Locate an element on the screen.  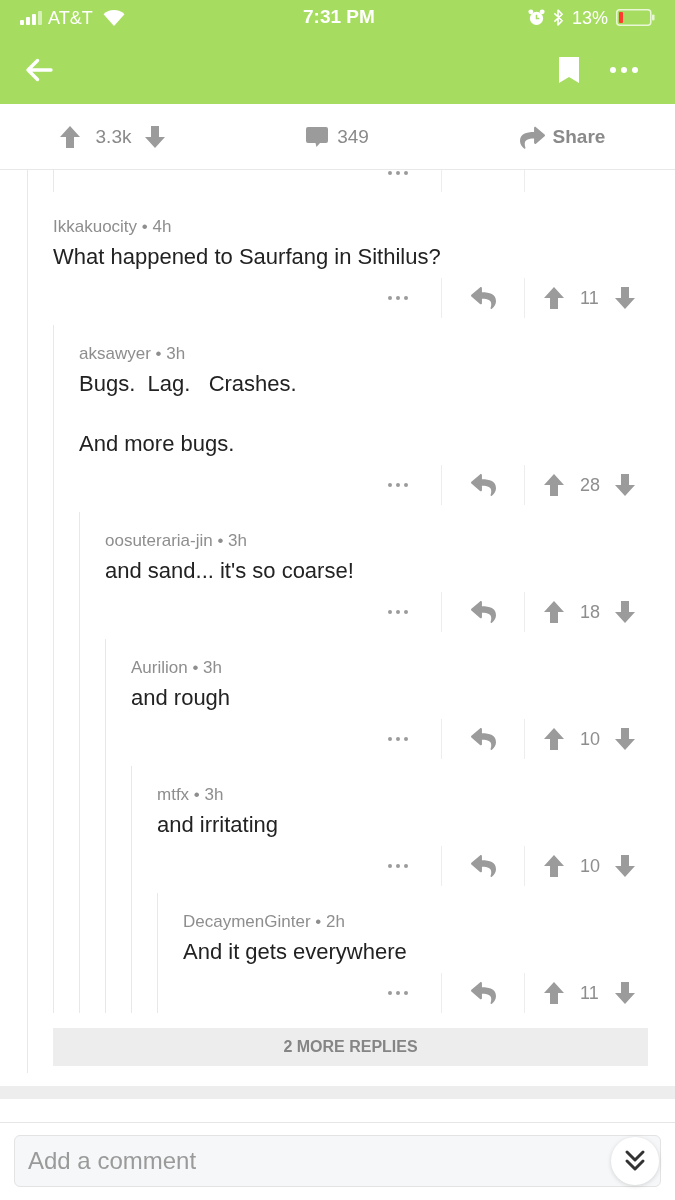
comment-byline: Aurilion • 3h is located at coordinates (176, 668).